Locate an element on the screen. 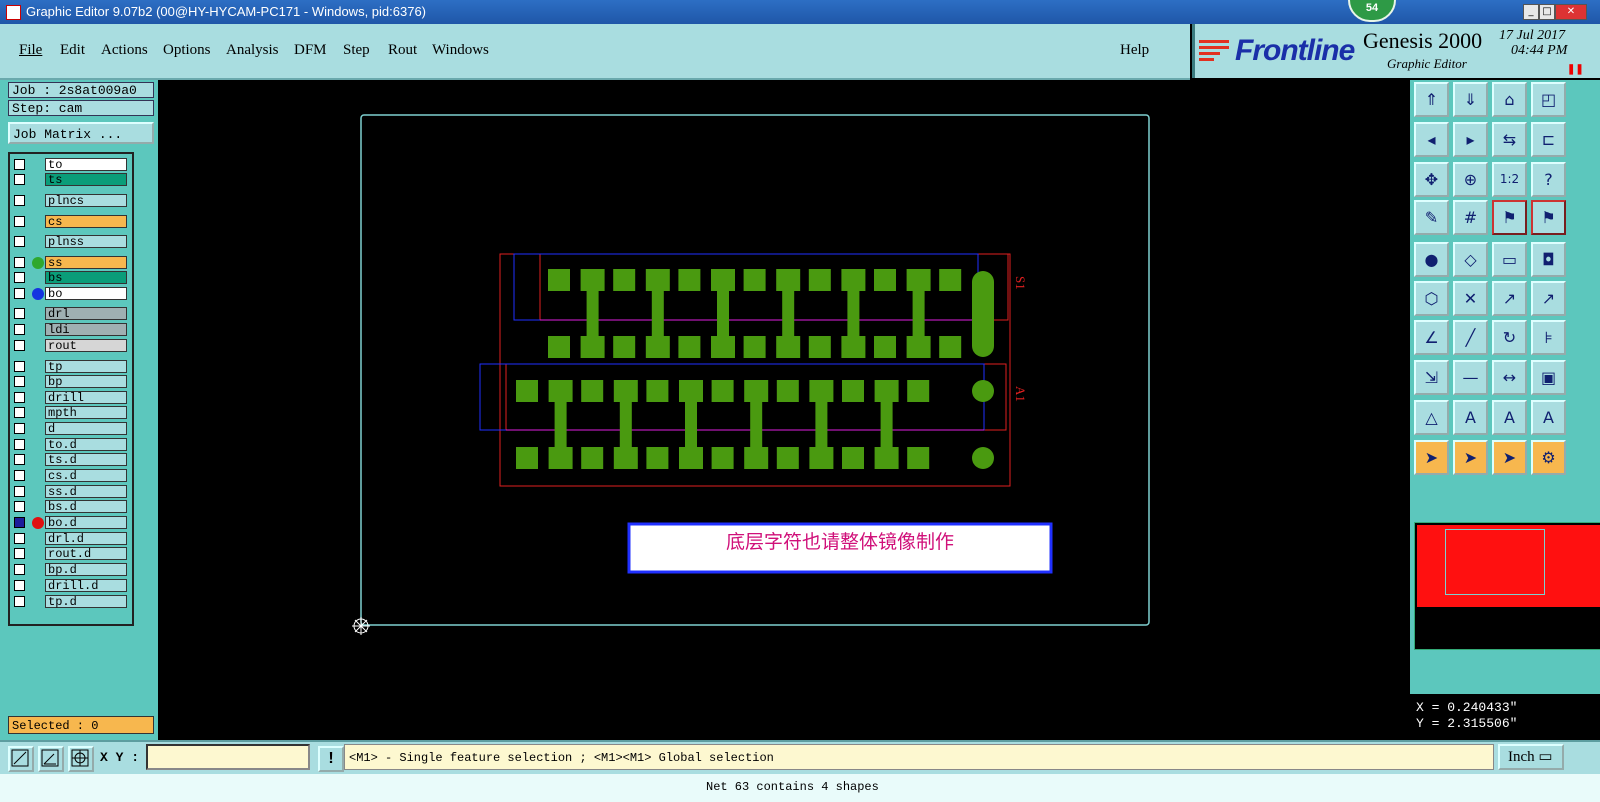 This screenshot has width=1600, height=802. layer-name: ts.d is located at coordinates (86, 460).